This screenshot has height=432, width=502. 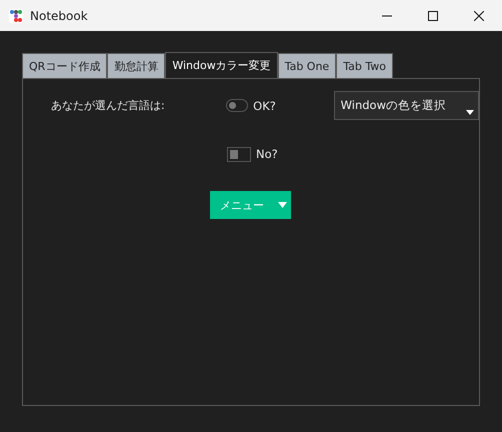 I want to click on switch-label: No?, so click(x=267, y=154).